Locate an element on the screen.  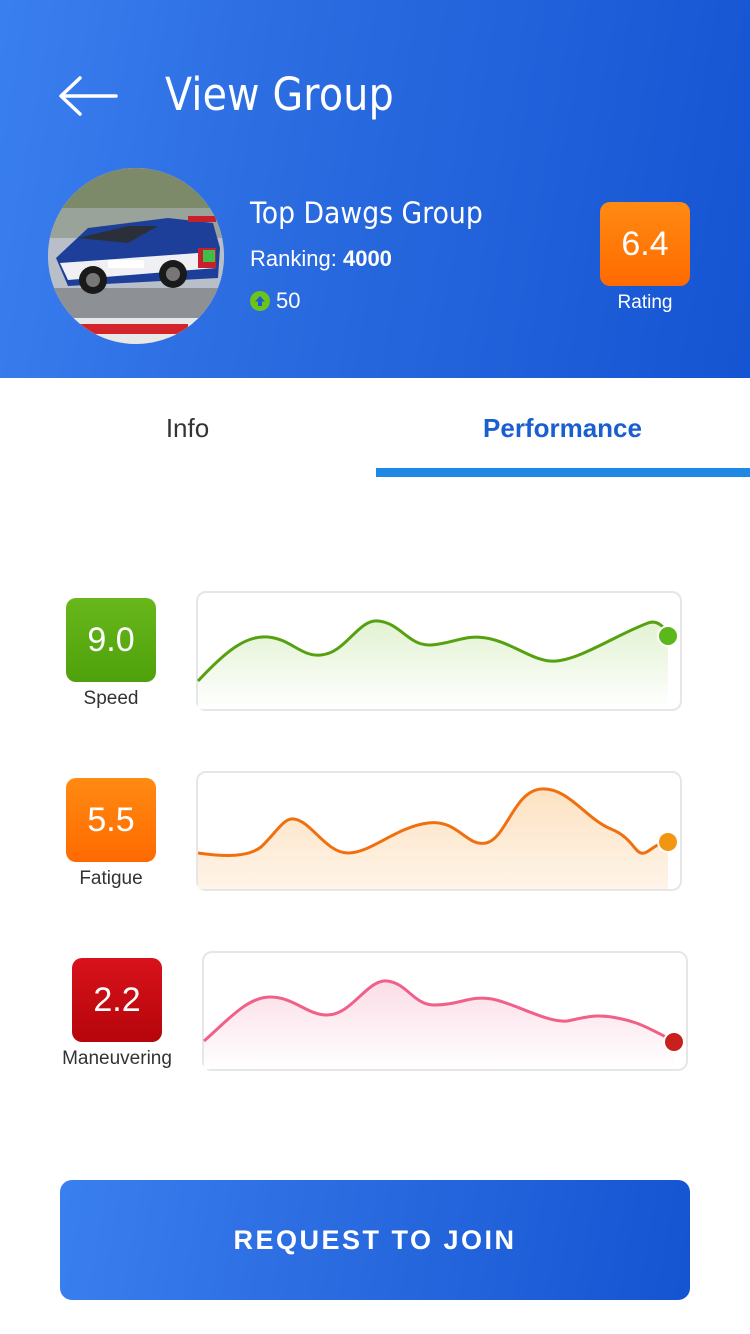
rating-badge: 6.4 is located at coordinates (645, 244).